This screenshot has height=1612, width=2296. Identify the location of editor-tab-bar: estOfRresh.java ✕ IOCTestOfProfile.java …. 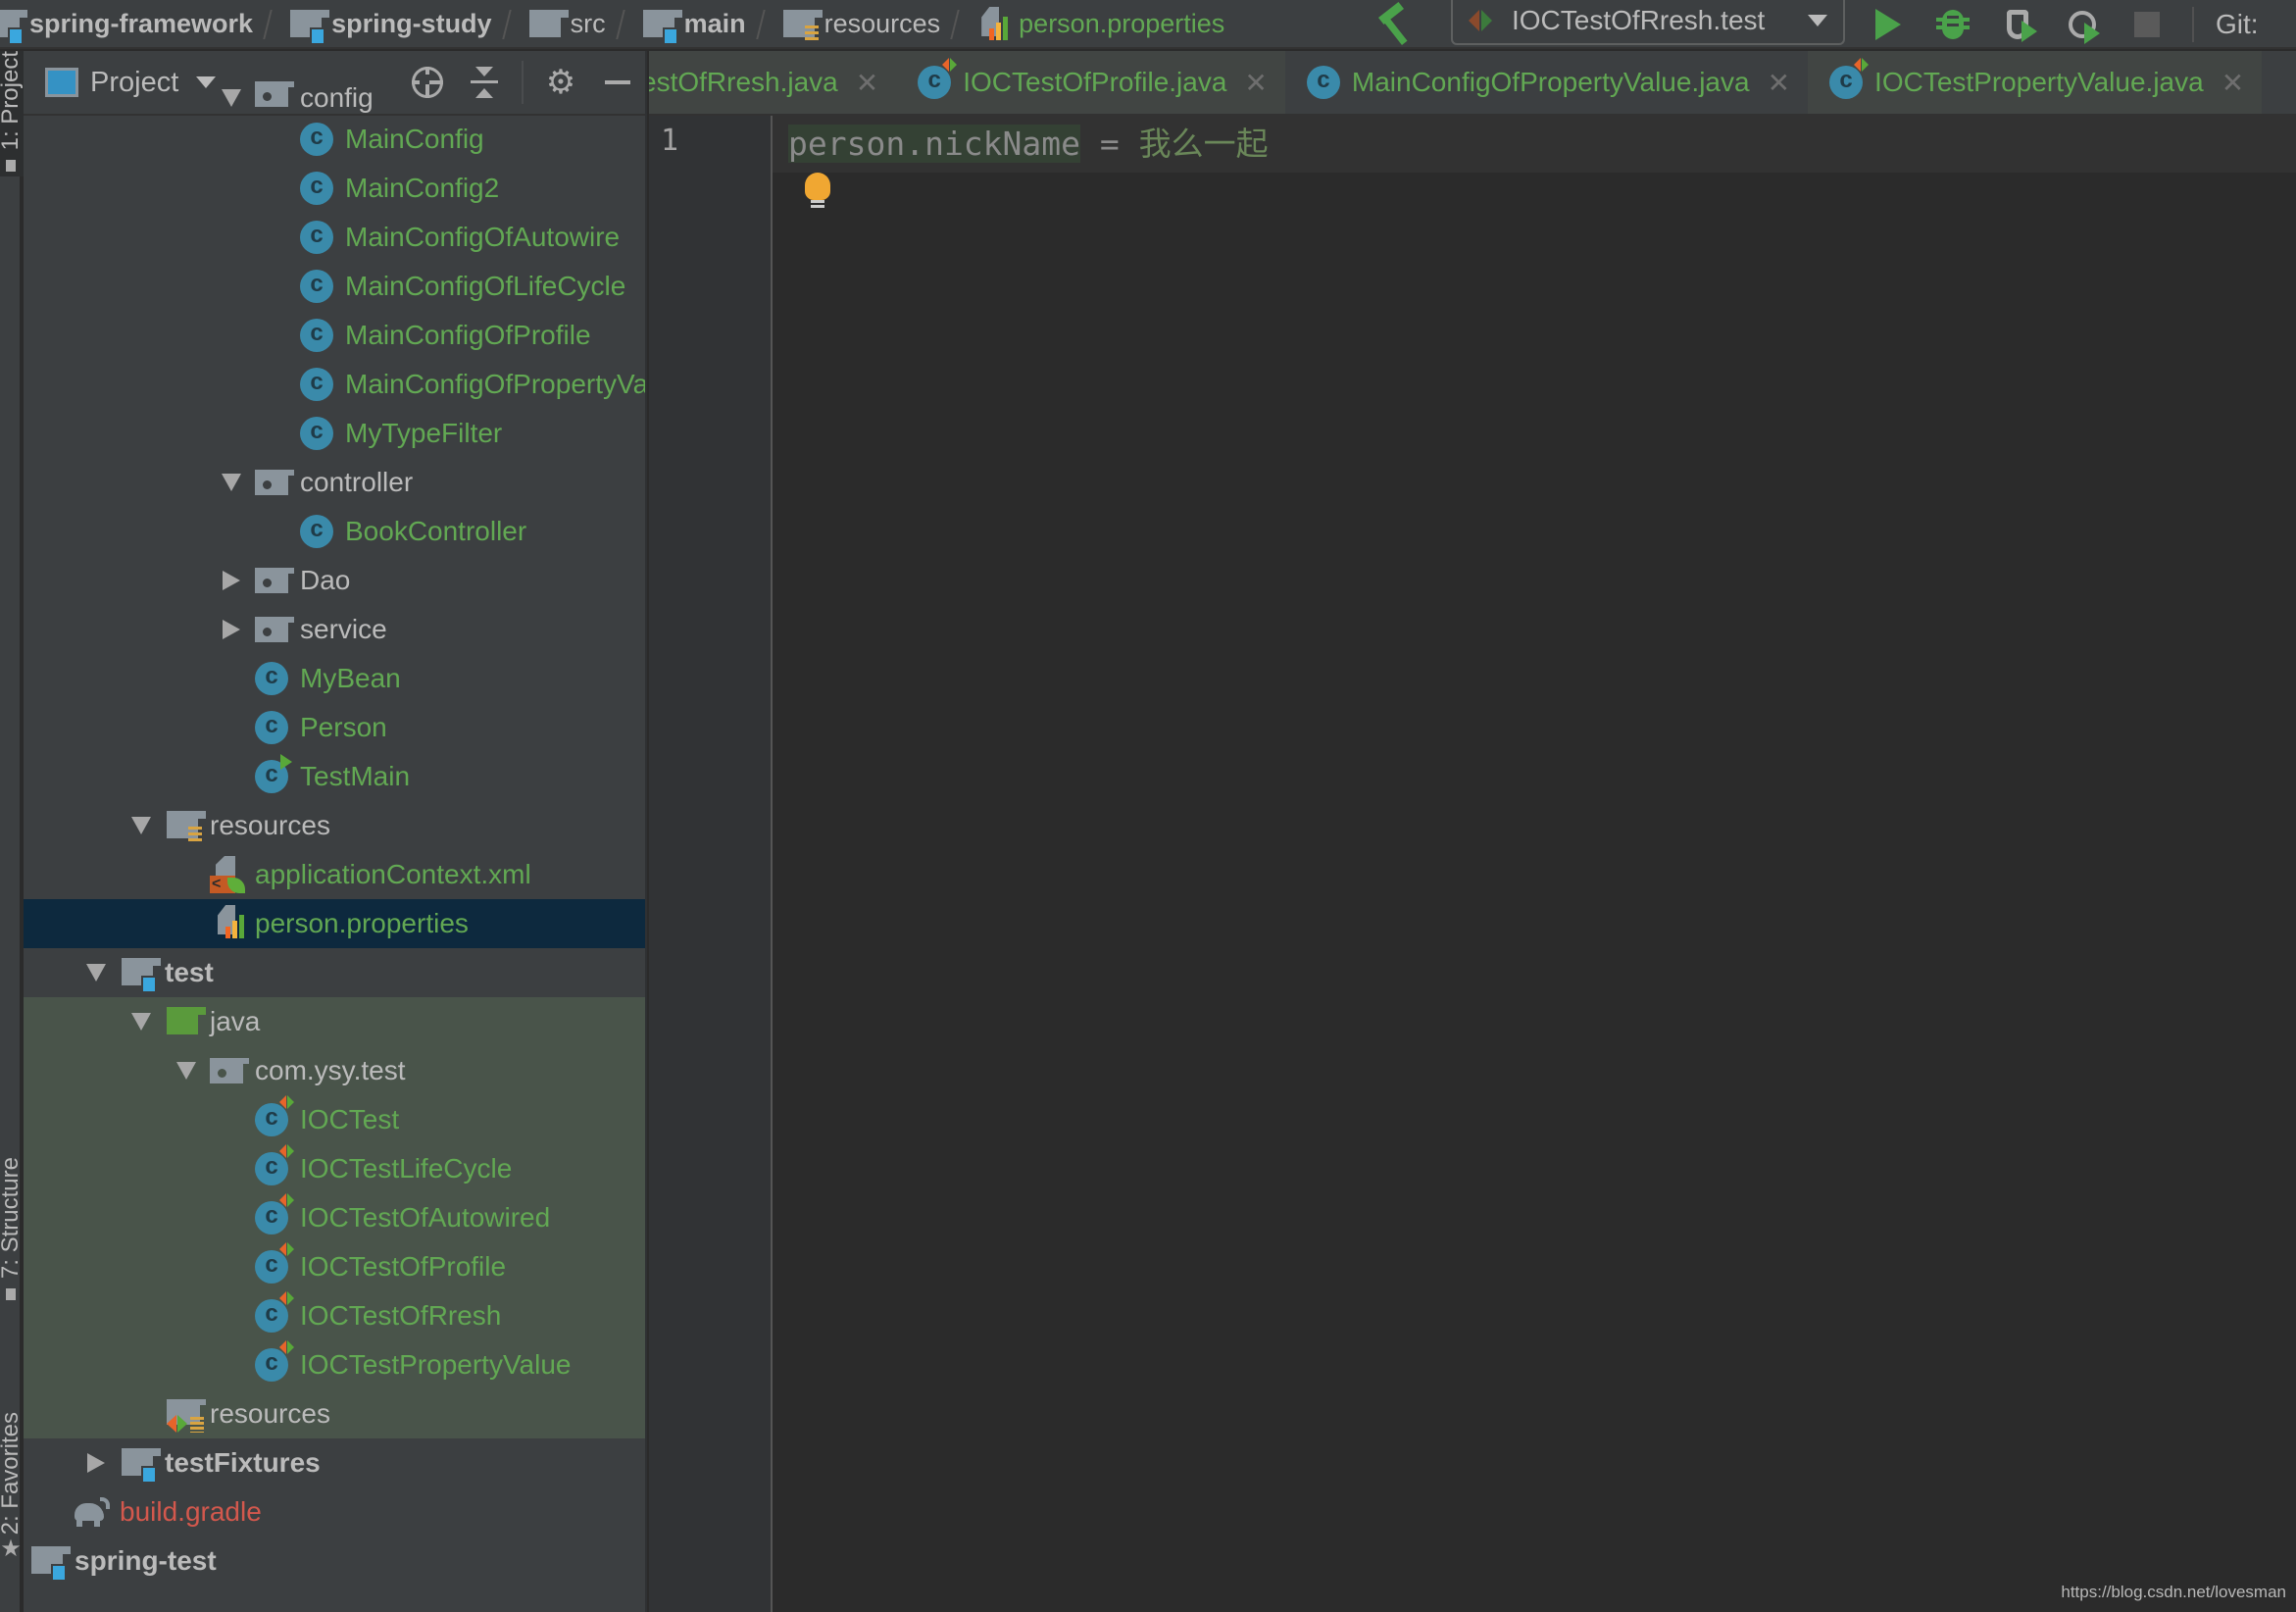
(1472, 83).